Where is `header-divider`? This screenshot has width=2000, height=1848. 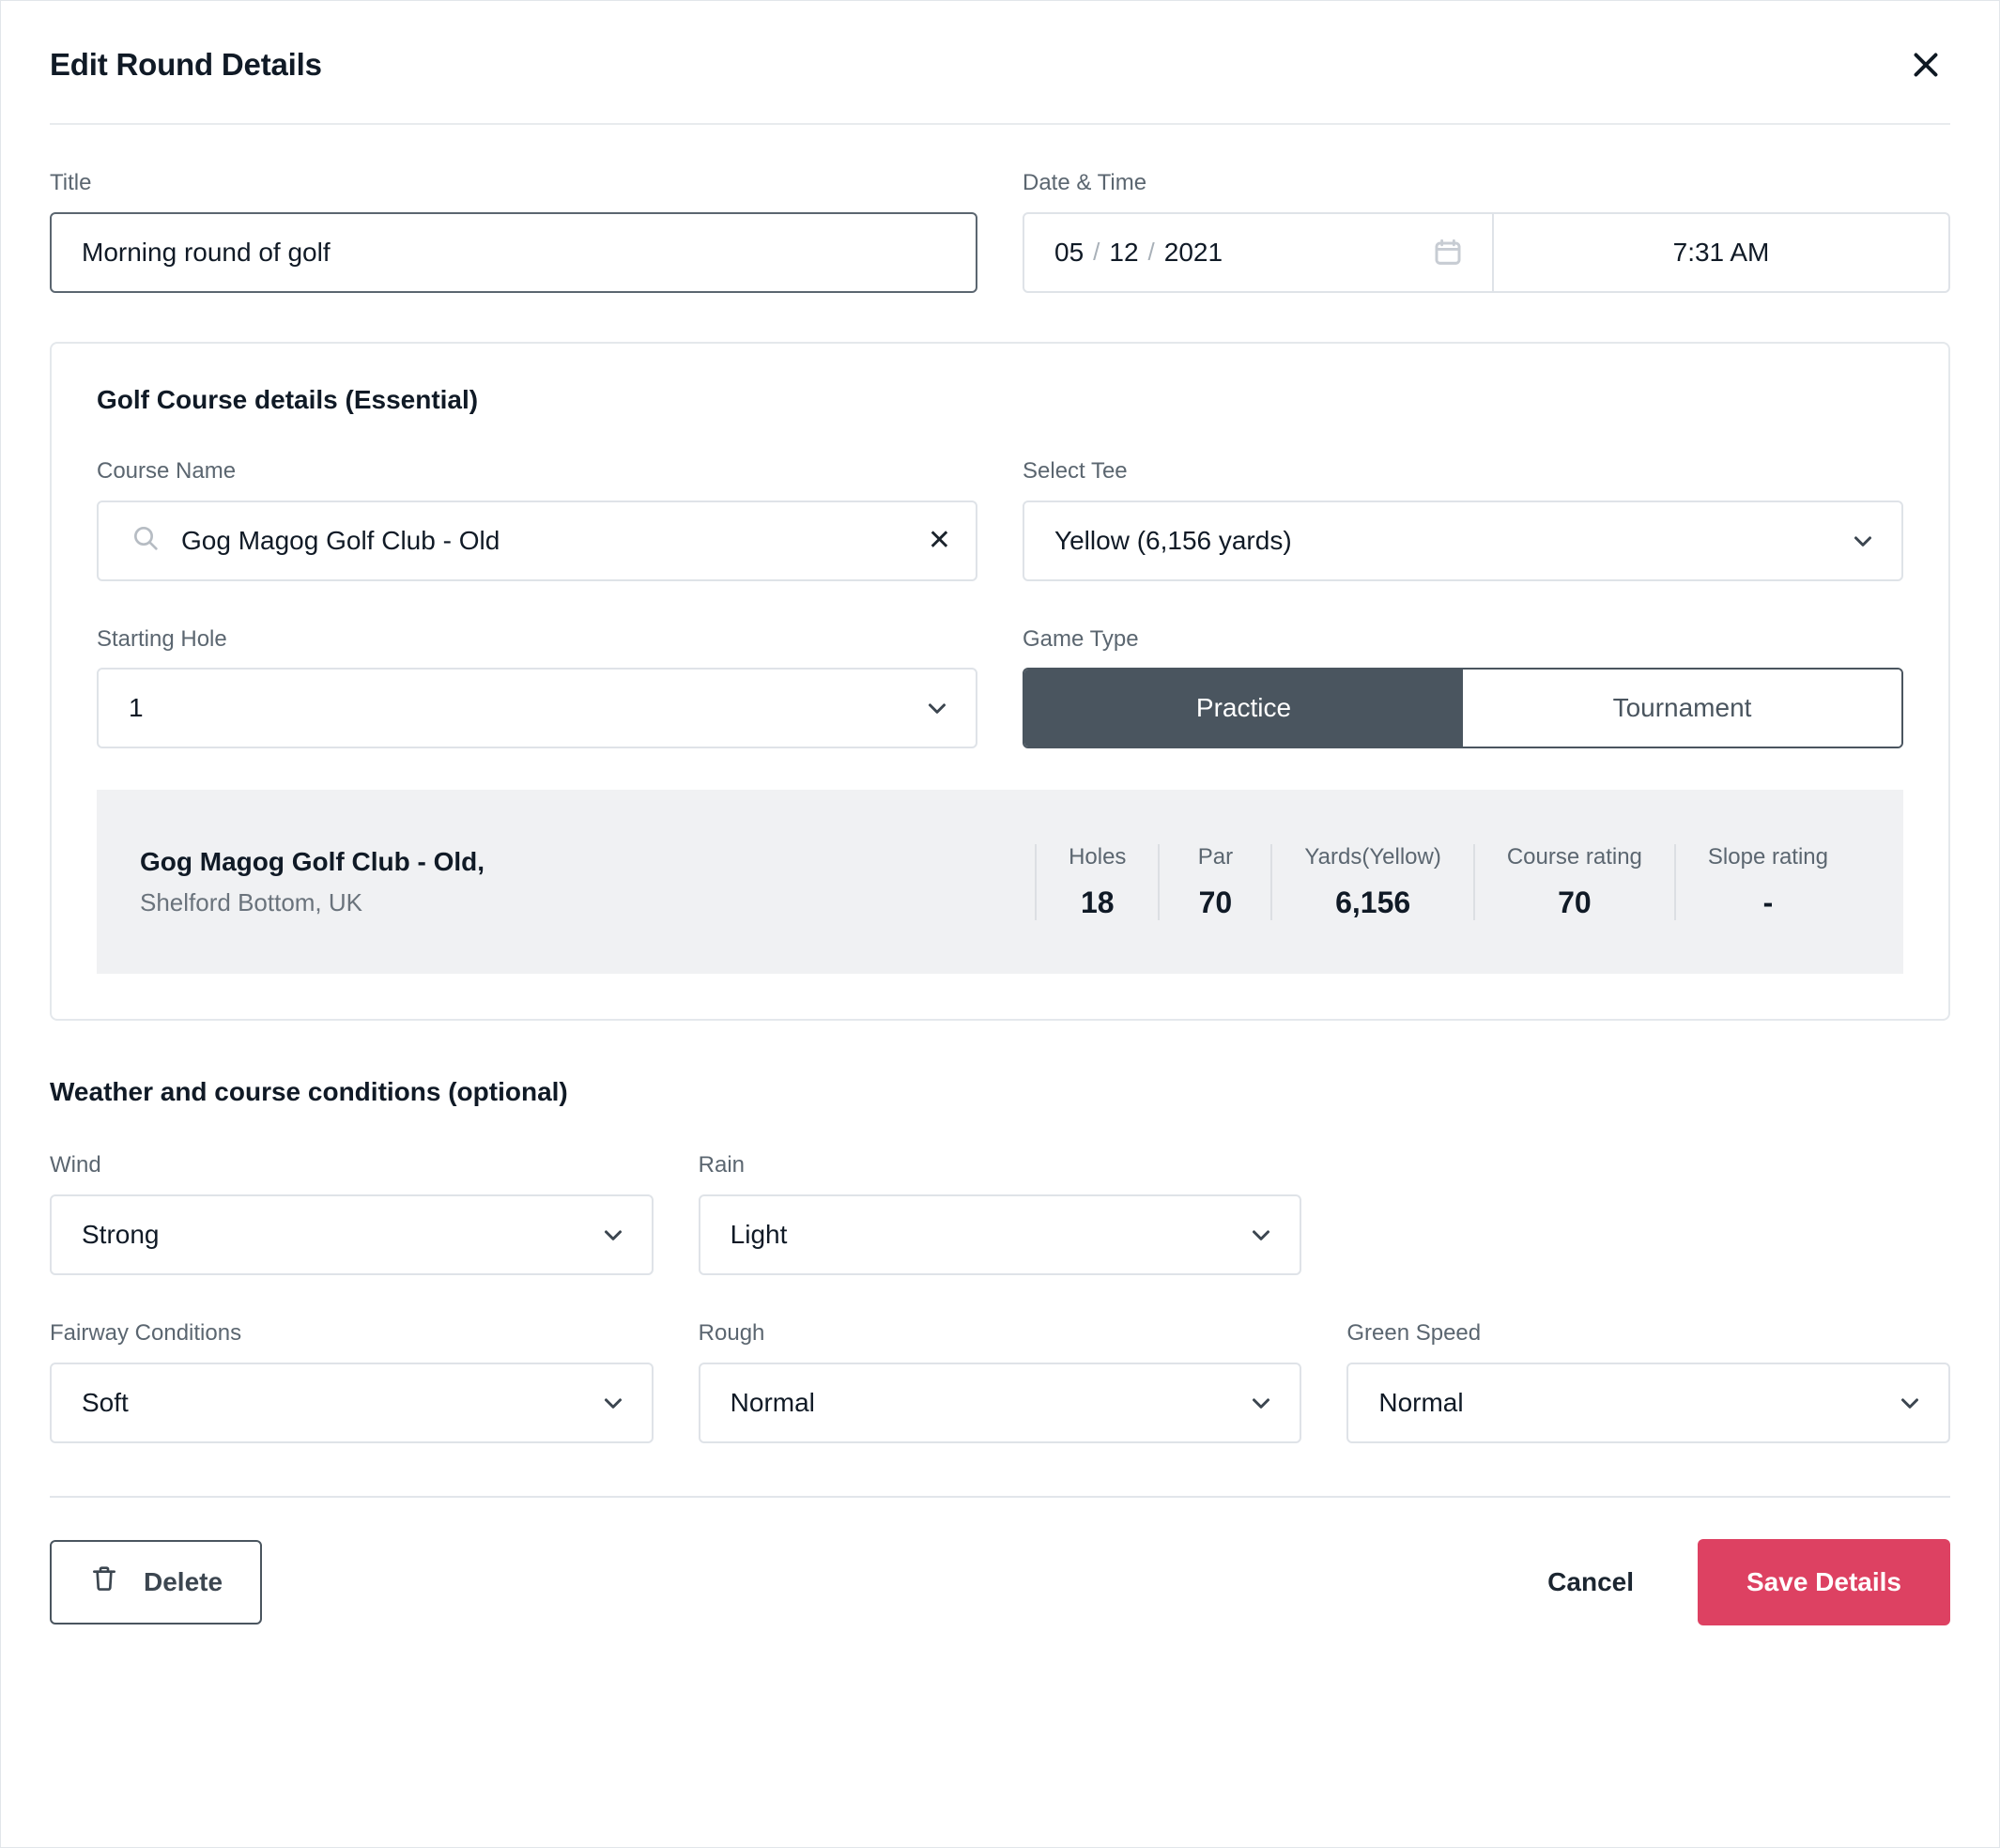 header-divider is located at coordinates (1000, 124).